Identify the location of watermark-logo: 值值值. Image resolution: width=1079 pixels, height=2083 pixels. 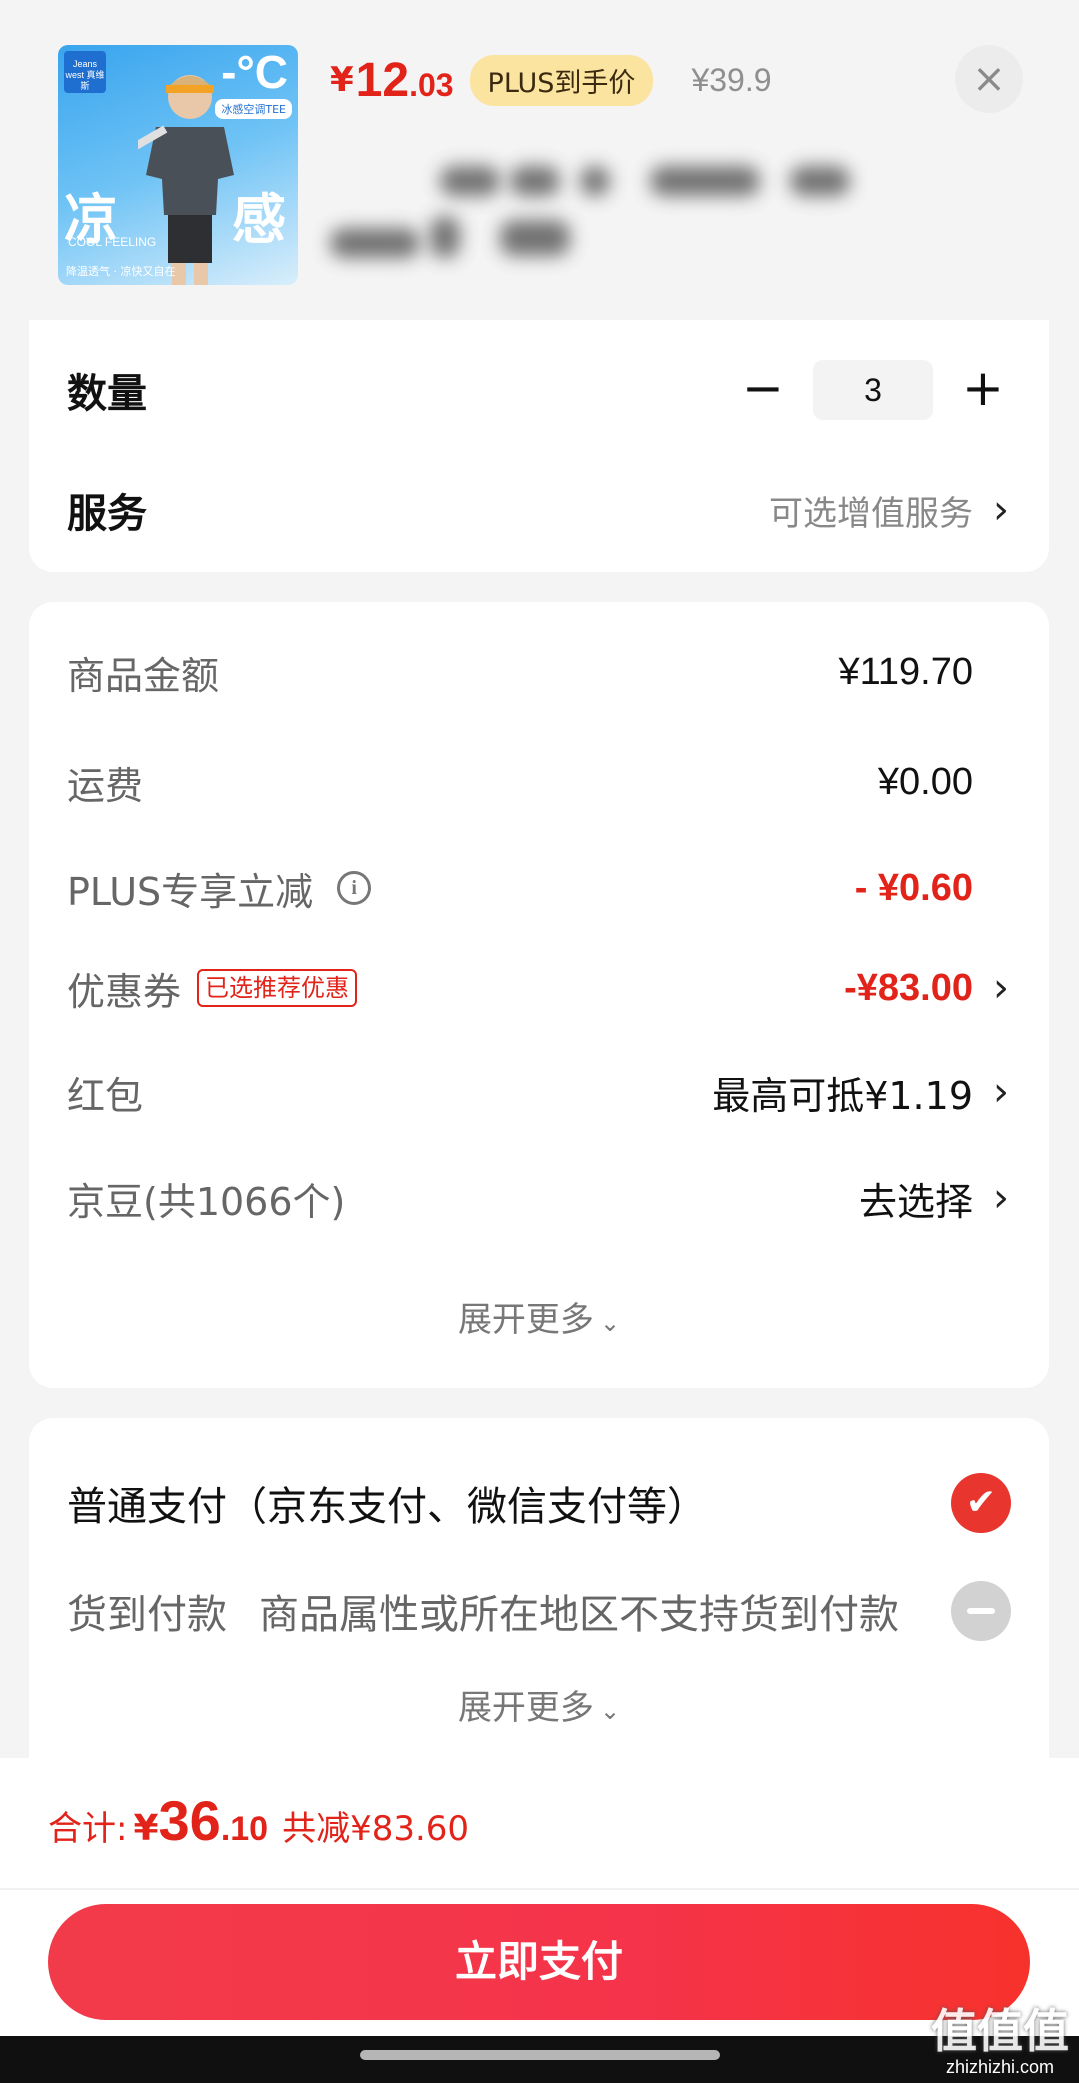
(1000, 2031).